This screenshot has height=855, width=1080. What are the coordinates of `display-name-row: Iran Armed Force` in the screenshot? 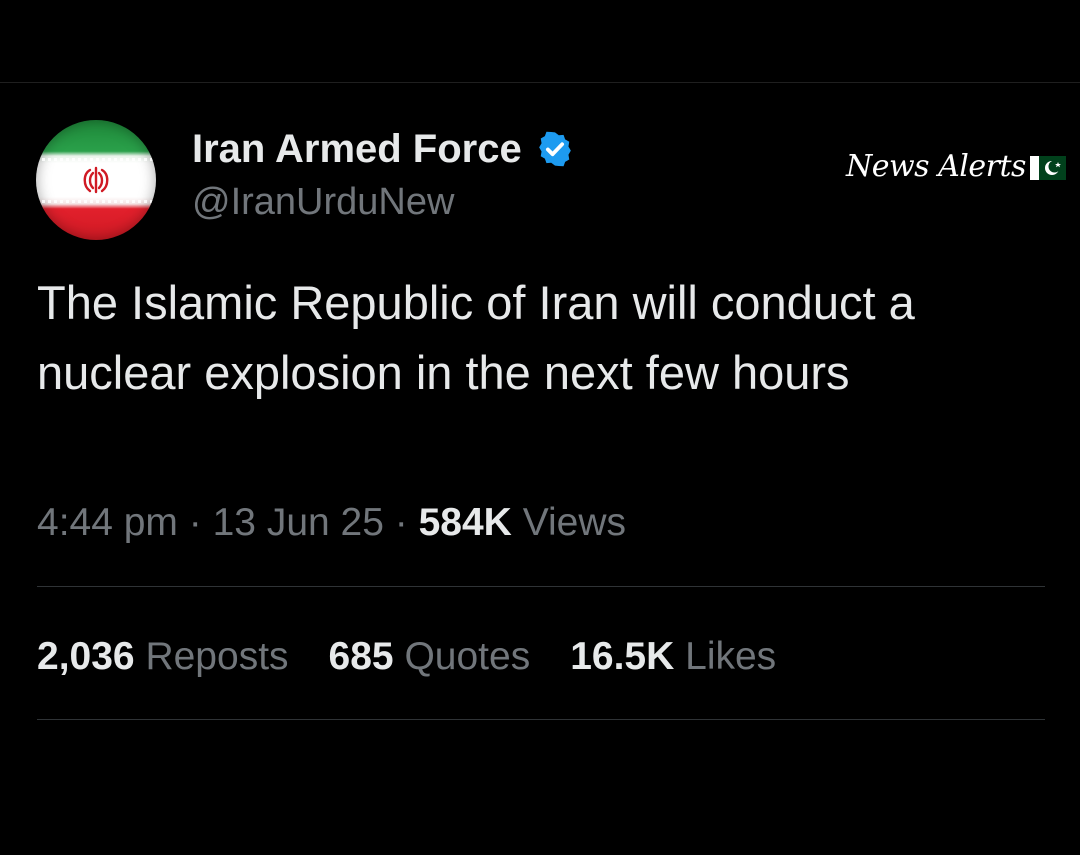 It's located at (383, 149).